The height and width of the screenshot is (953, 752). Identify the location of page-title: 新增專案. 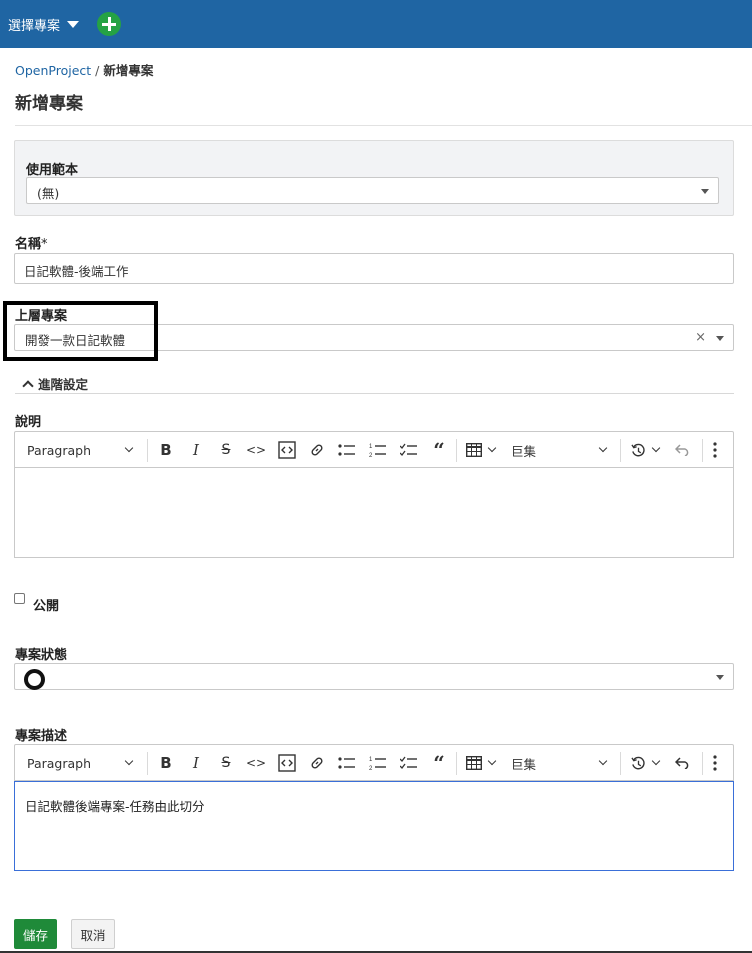
(49, 104).